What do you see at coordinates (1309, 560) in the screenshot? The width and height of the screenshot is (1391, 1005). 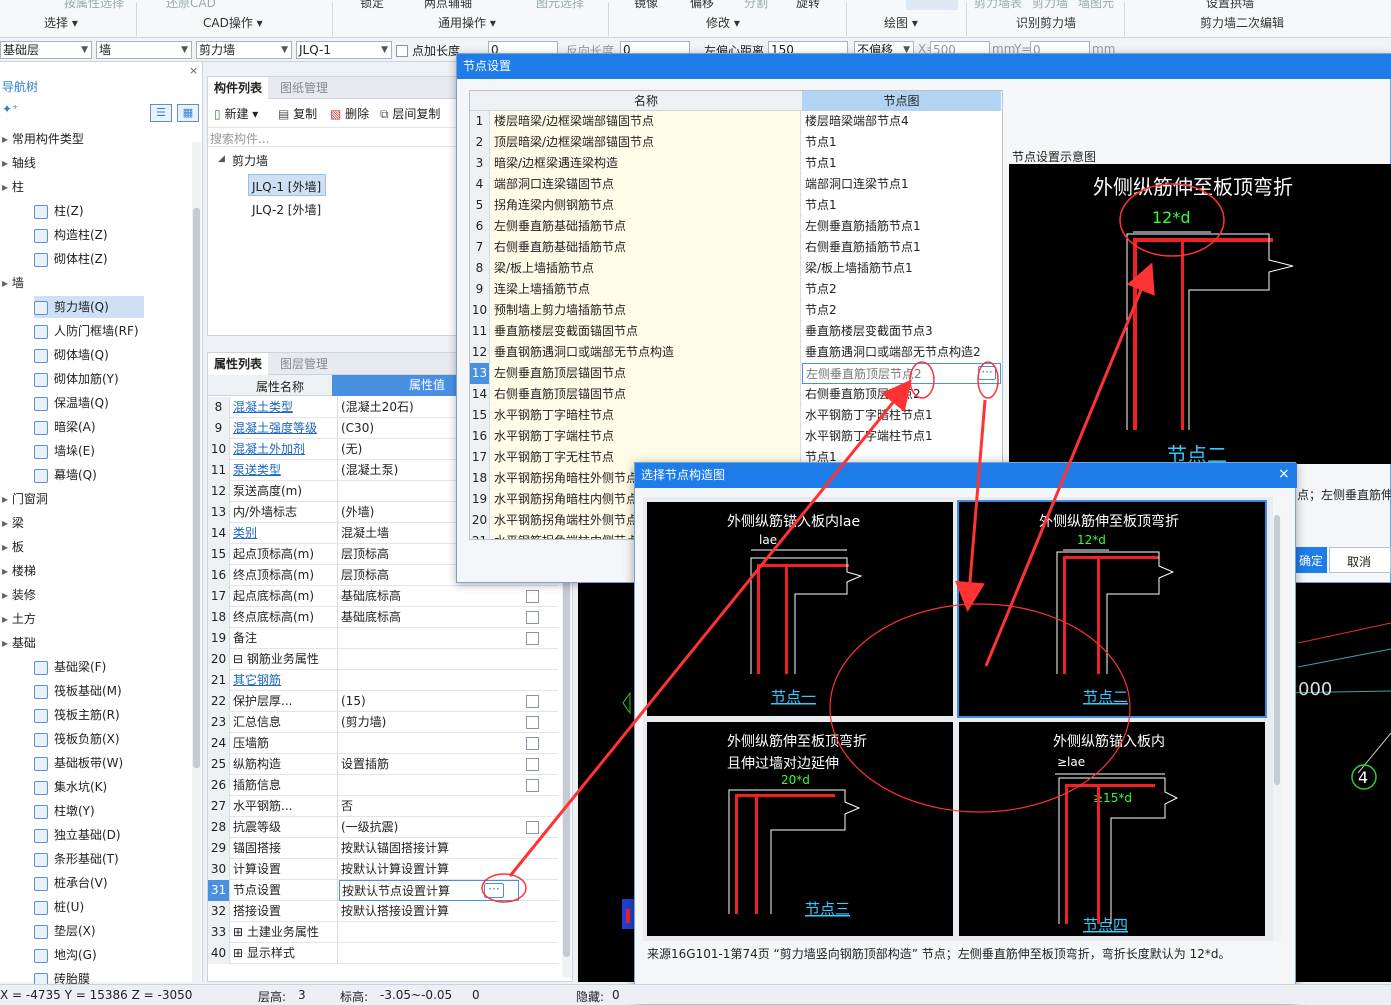 I see `ok-button: 确定` at bounding box center [1309, 560].